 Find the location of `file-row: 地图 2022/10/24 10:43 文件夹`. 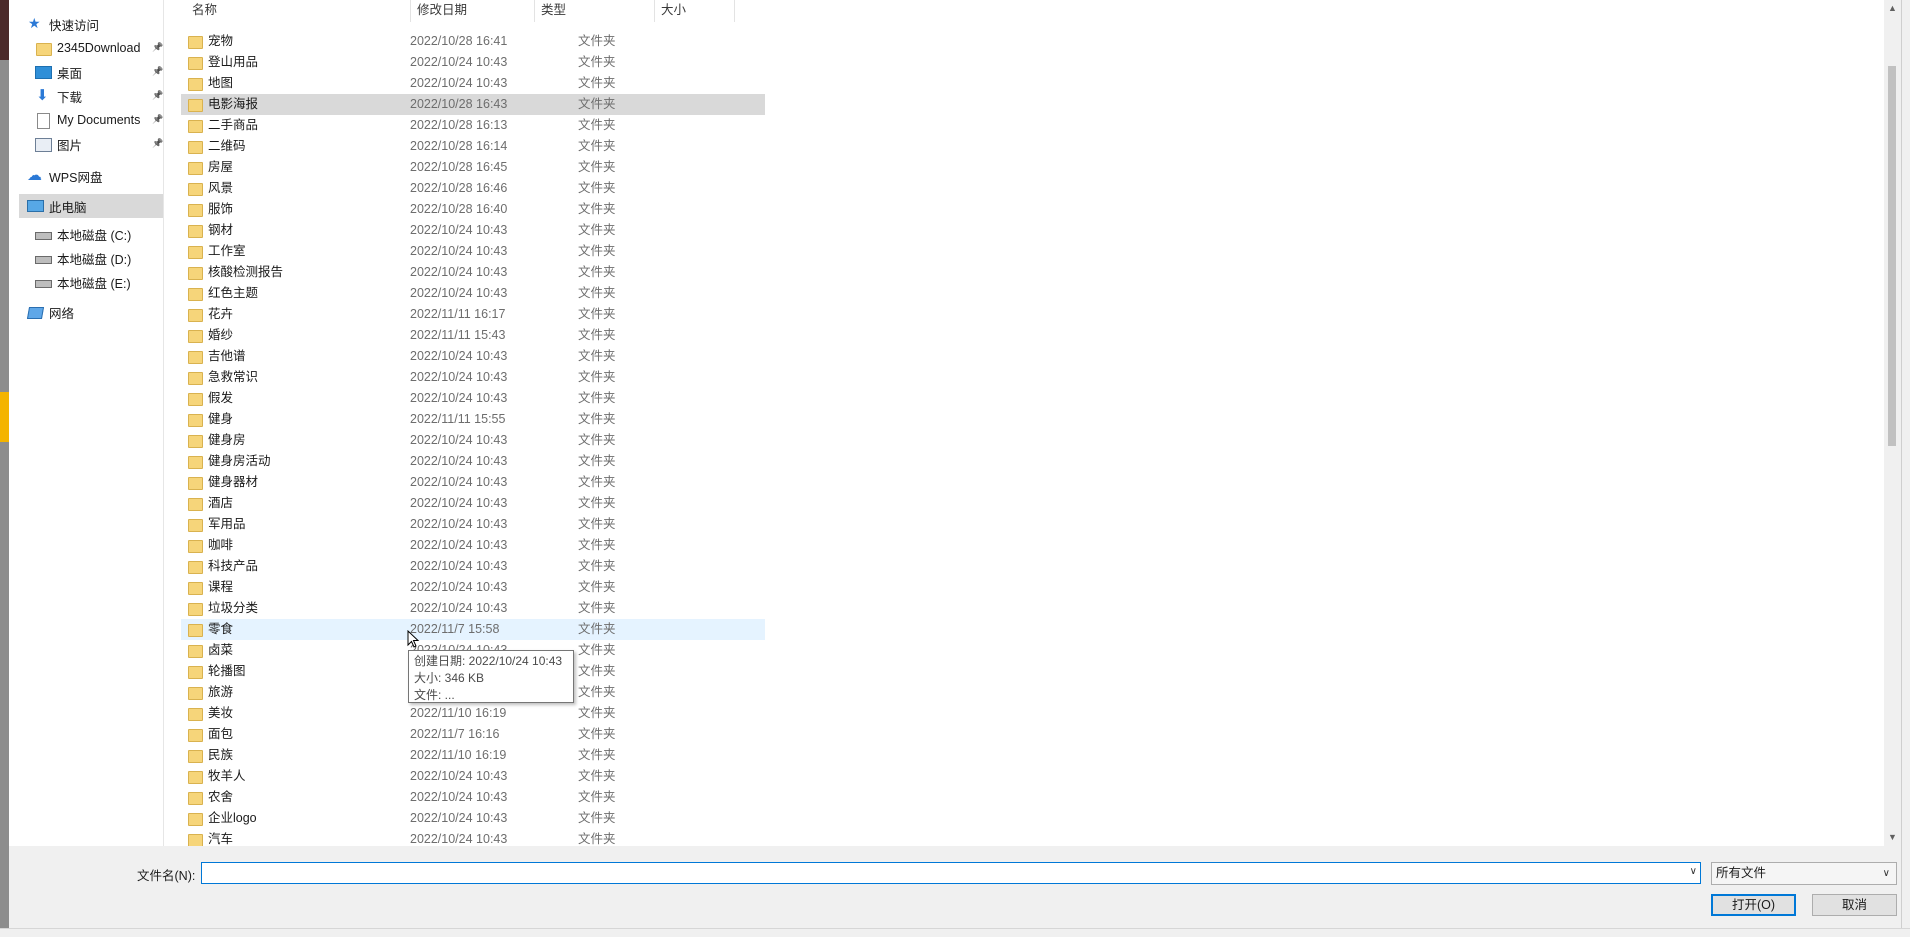

file-row: 地图 2022/10/24 10:43 文件夹 is located at coordinates (473, 83).